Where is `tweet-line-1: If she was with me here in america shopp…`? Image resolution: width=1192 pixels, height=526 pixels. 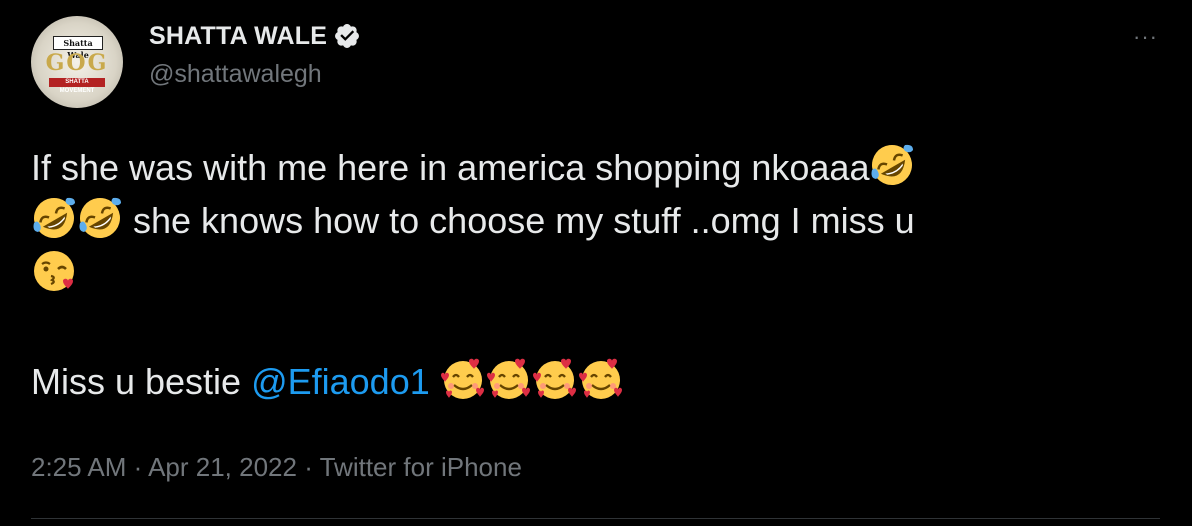 tweet-line-1: If she was with me here in america shopp… is located at coordinates (586, 167).